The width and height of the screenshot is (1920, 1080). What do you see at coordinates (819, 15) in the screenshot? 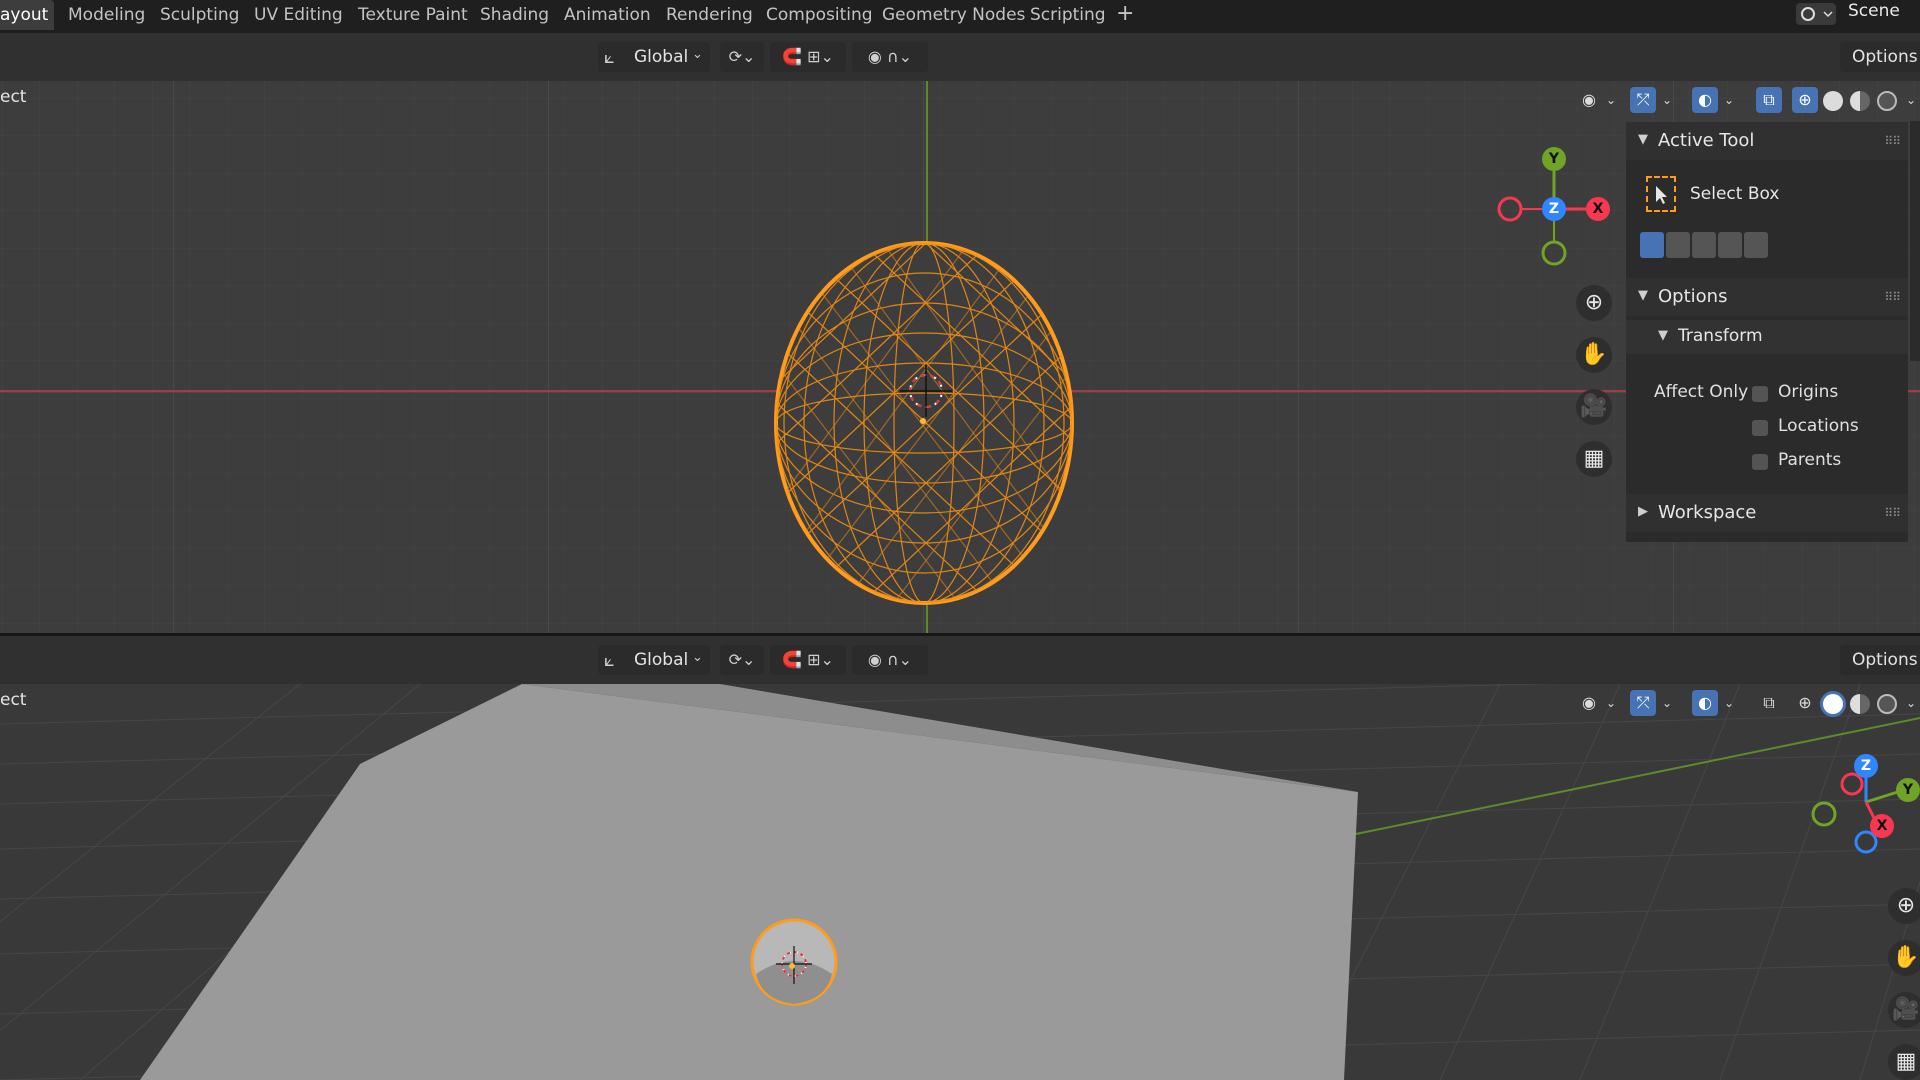
I see `tab-compositing: Compositing` at bounding box center [819, 15].